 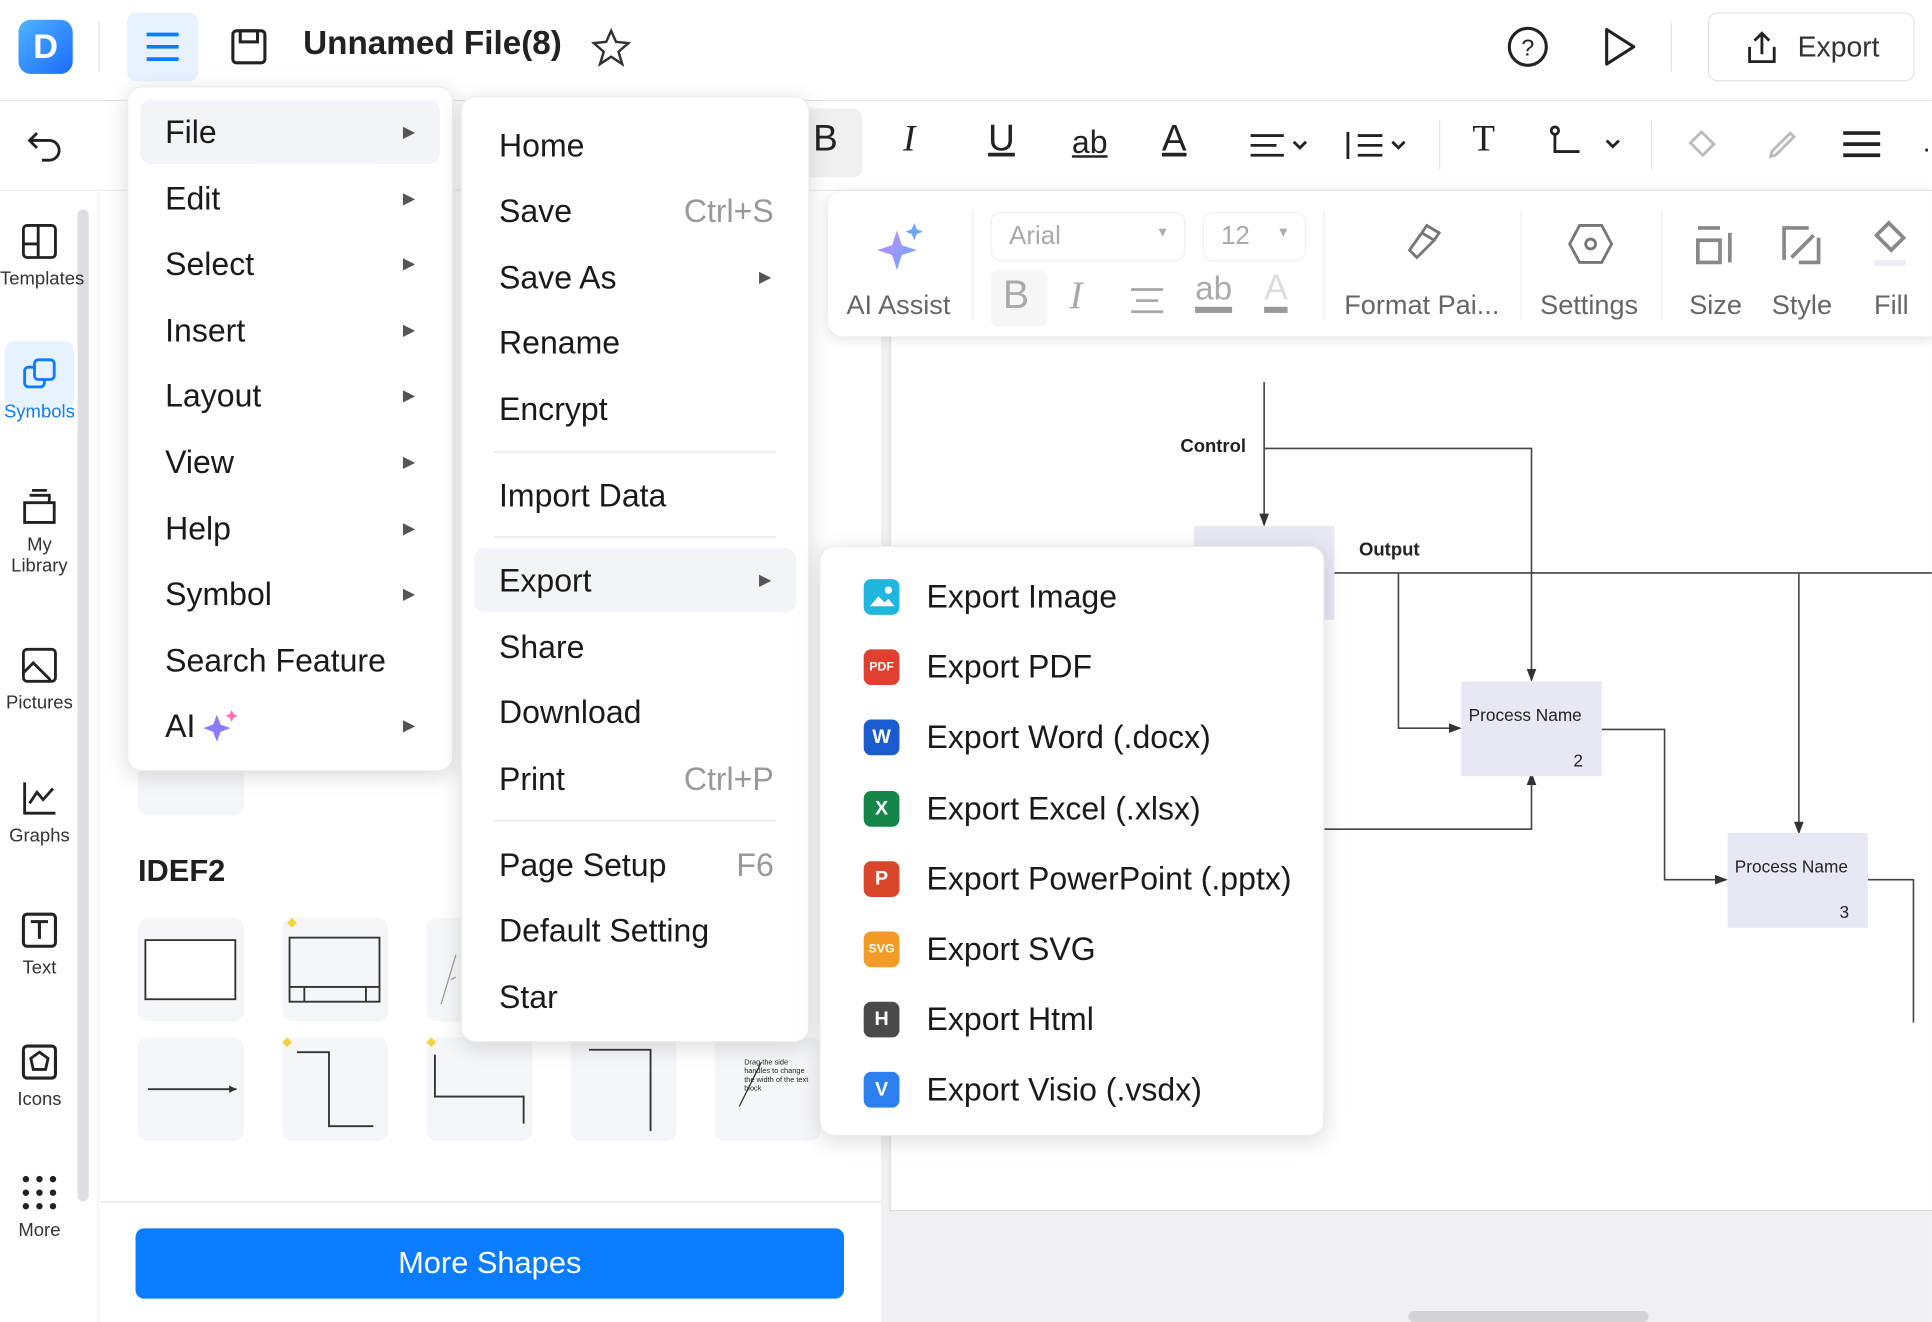 I want to click on label: AI, so click(x=180, y=726).